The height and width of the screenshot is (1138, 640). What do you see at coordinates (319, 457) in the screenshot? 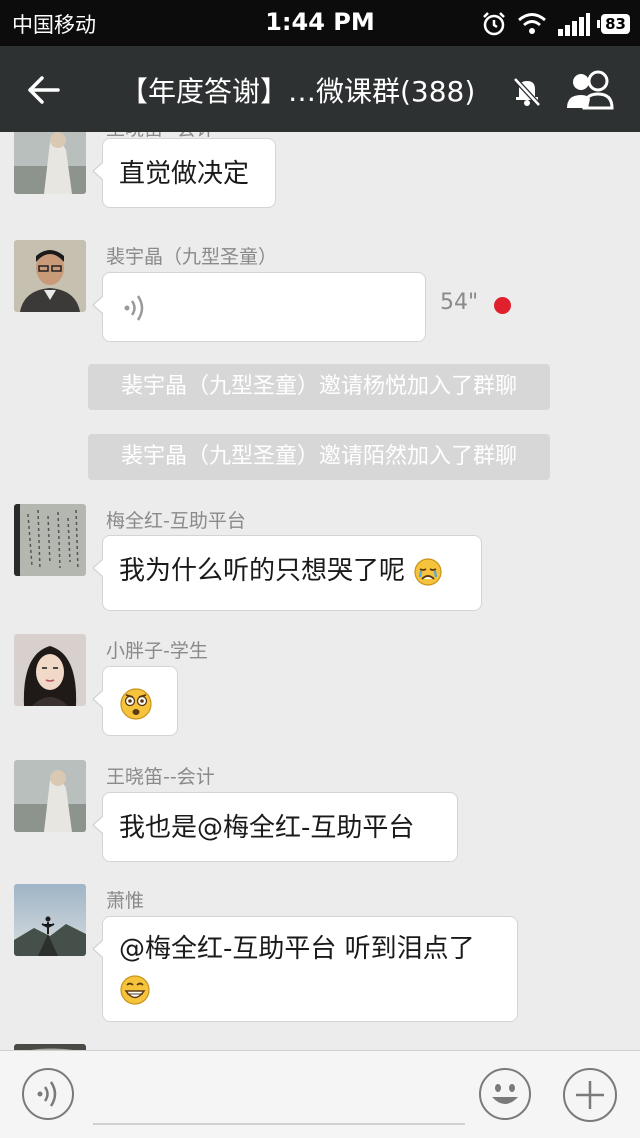
I see `system-notice: 裴宇晶（九型圣童）邀请陌然加入了群聊` at bounding box center [319, 457].